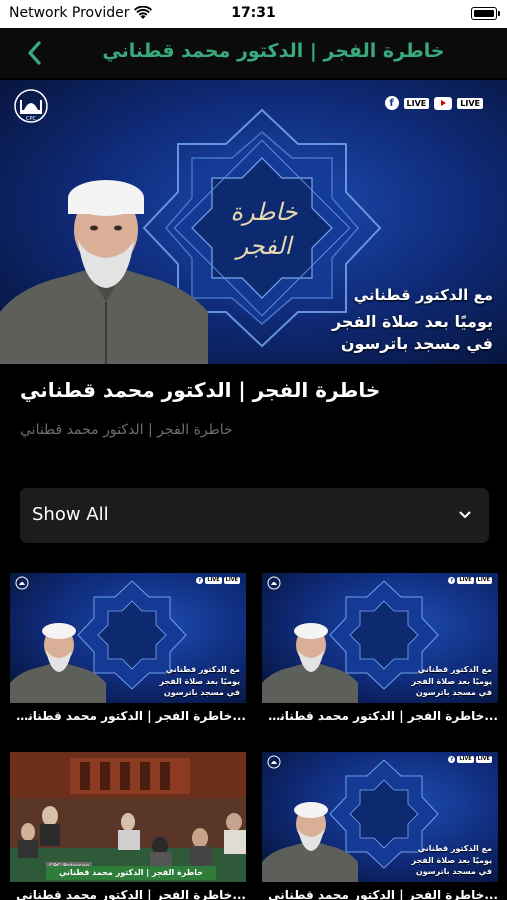 This screenshot has width=507, height=900. I want to click on filter-dropdown: Show All, so click(254, 515).